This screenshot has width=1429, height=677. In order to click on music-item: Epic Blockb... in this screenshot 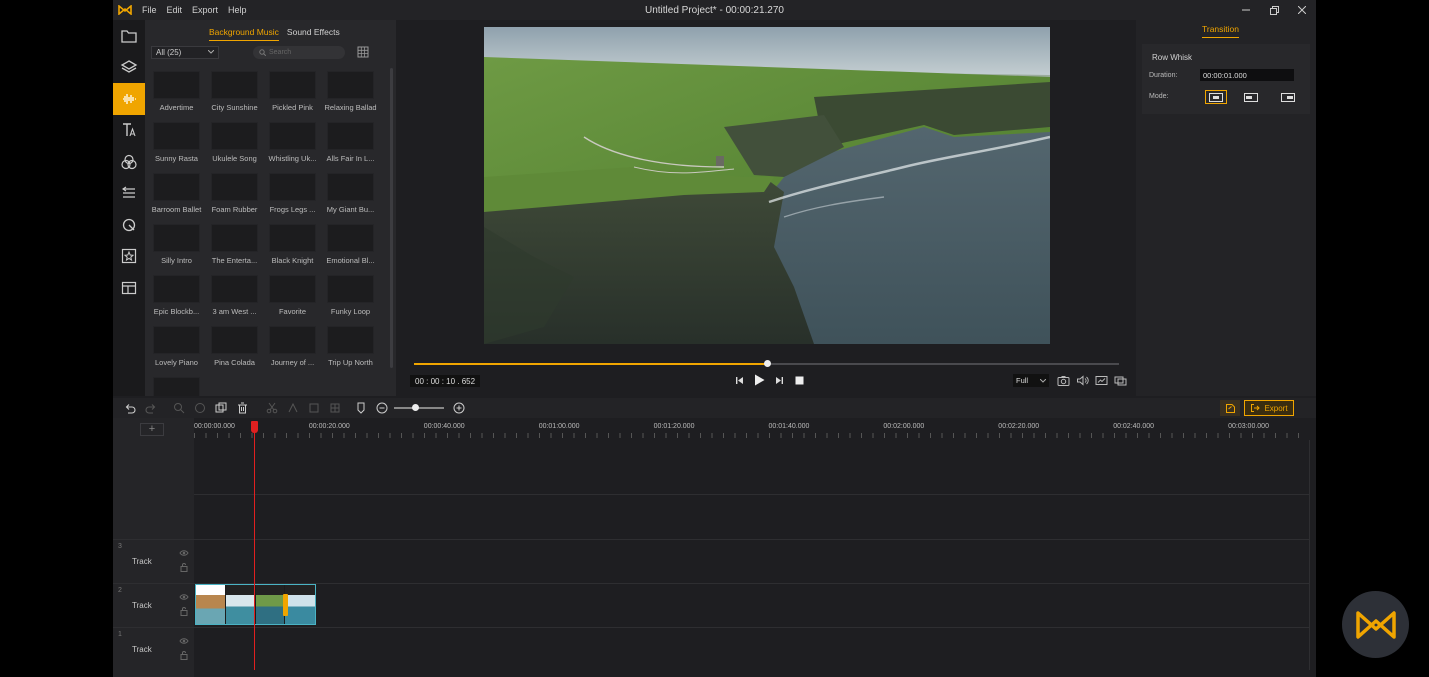, I will do `click(176, 296)`.